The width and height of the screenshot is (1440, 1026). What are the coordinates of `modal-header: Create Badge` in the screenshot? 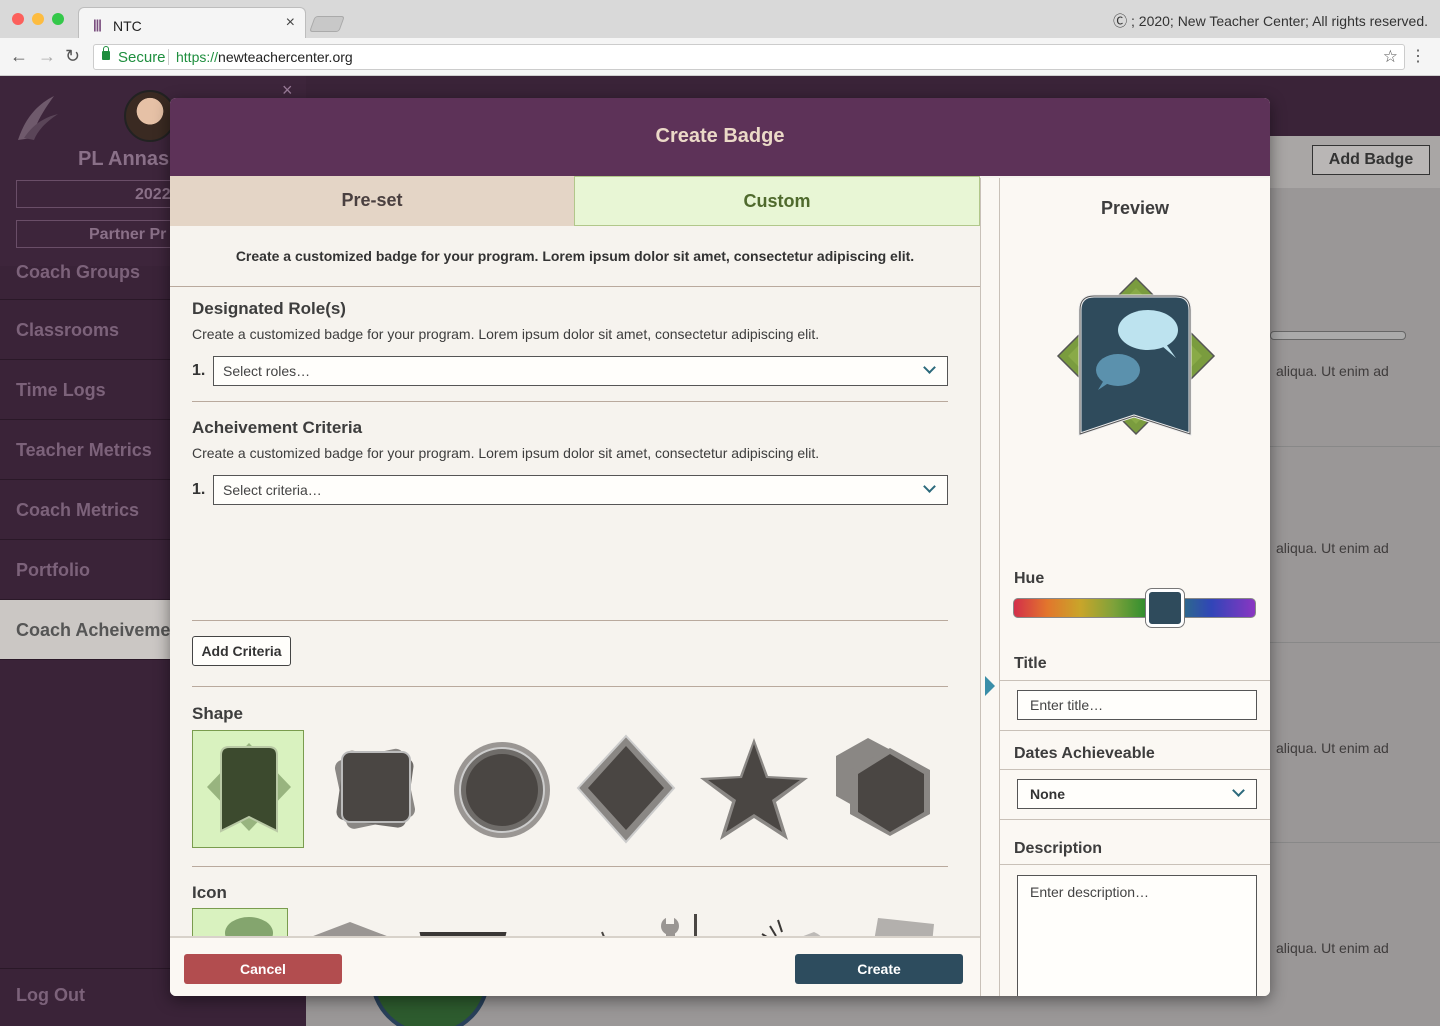 It's located at (720, 137).